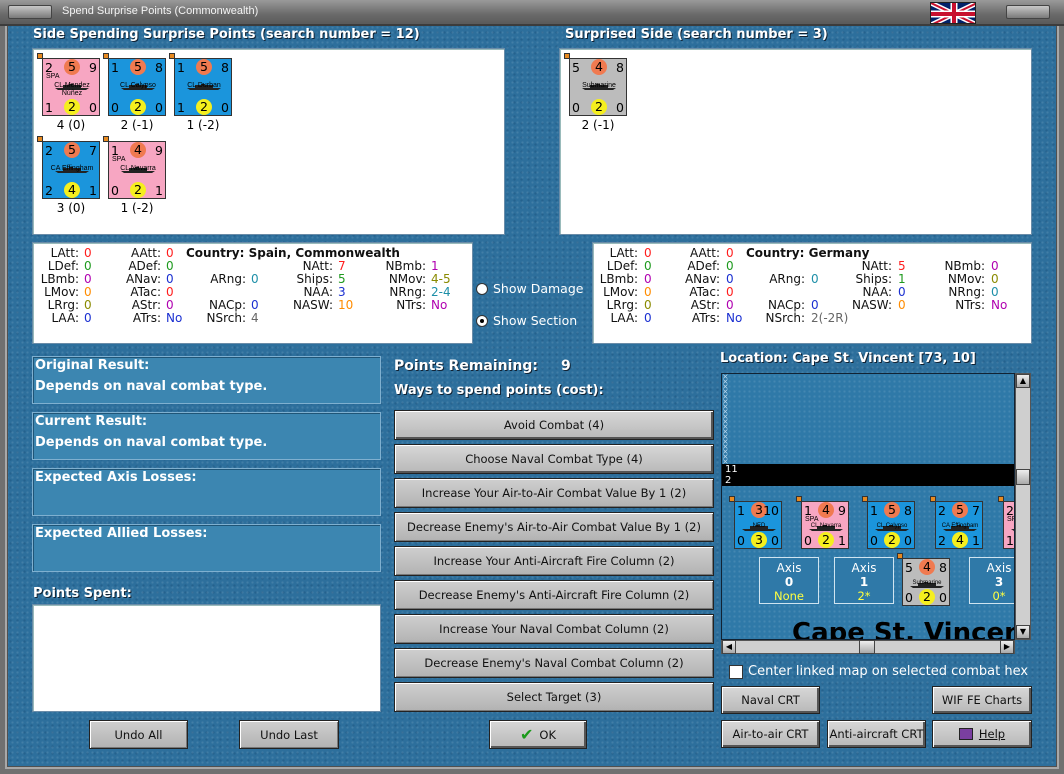 This screenshot has height=774, width=1064. I want to click on axis-box-side: Axis, so click(999, 568).